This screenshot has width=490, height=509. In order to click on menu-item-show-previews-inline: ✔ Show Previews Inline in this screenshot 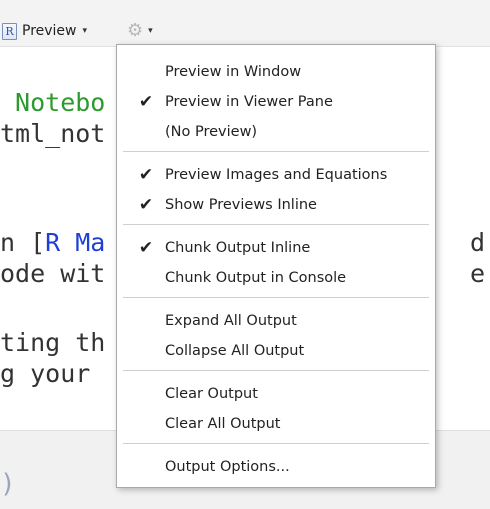, I will do `click(276, 205)`.